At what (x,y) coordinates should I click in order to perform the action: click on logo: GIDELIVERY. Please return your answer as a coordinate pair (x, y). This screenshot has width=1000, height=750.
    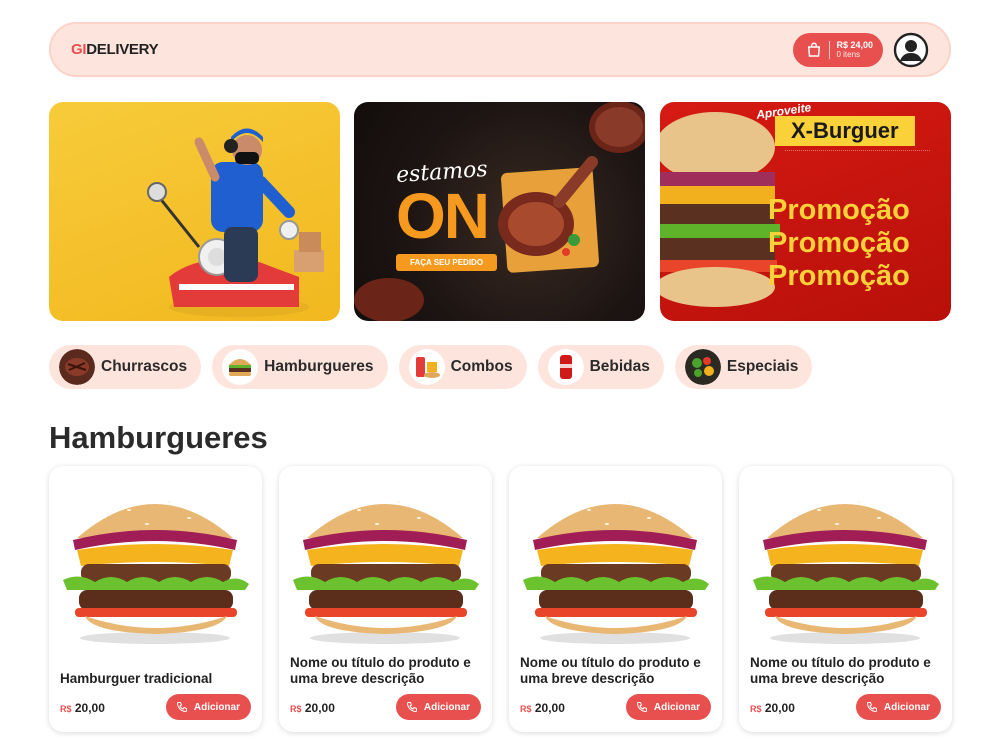
    Looking at the image, I should click on (115, 49).